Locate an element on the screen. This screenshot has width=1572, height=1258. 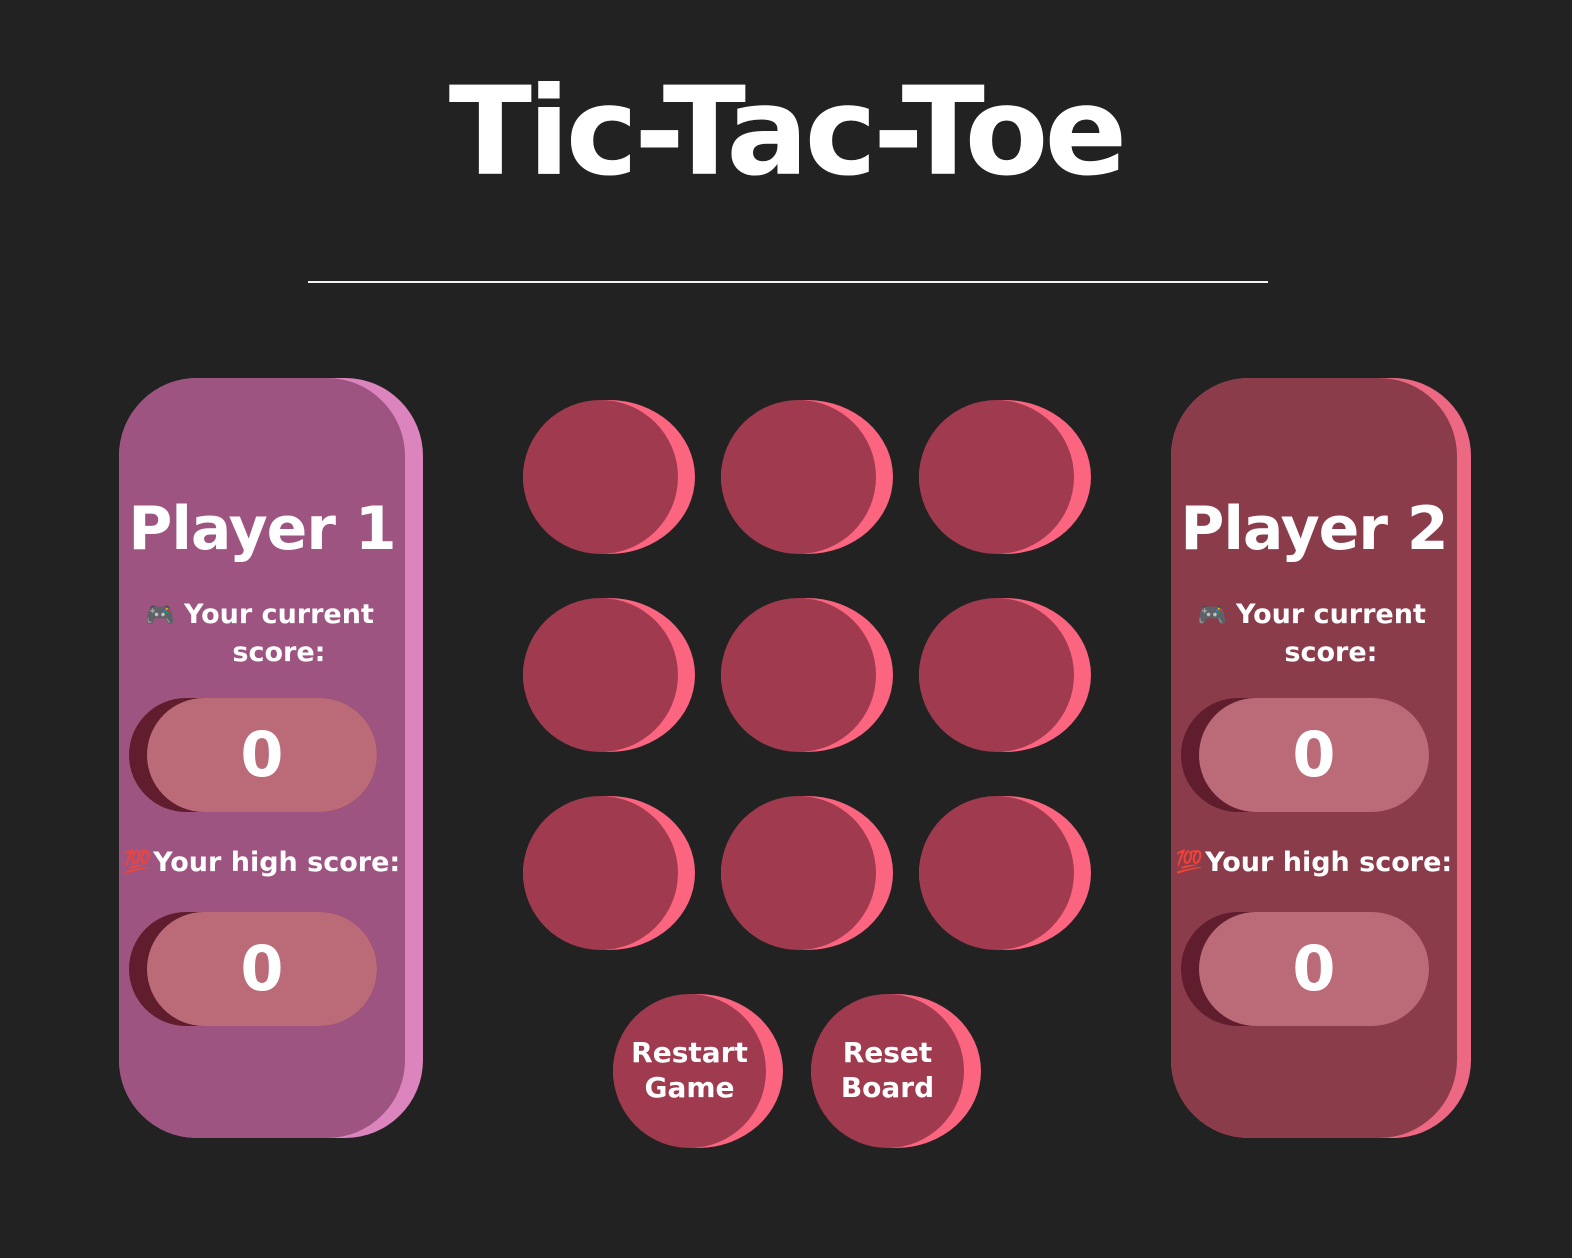
player-1-high-score-text: Your high score: is located at coordinates (277, 862).